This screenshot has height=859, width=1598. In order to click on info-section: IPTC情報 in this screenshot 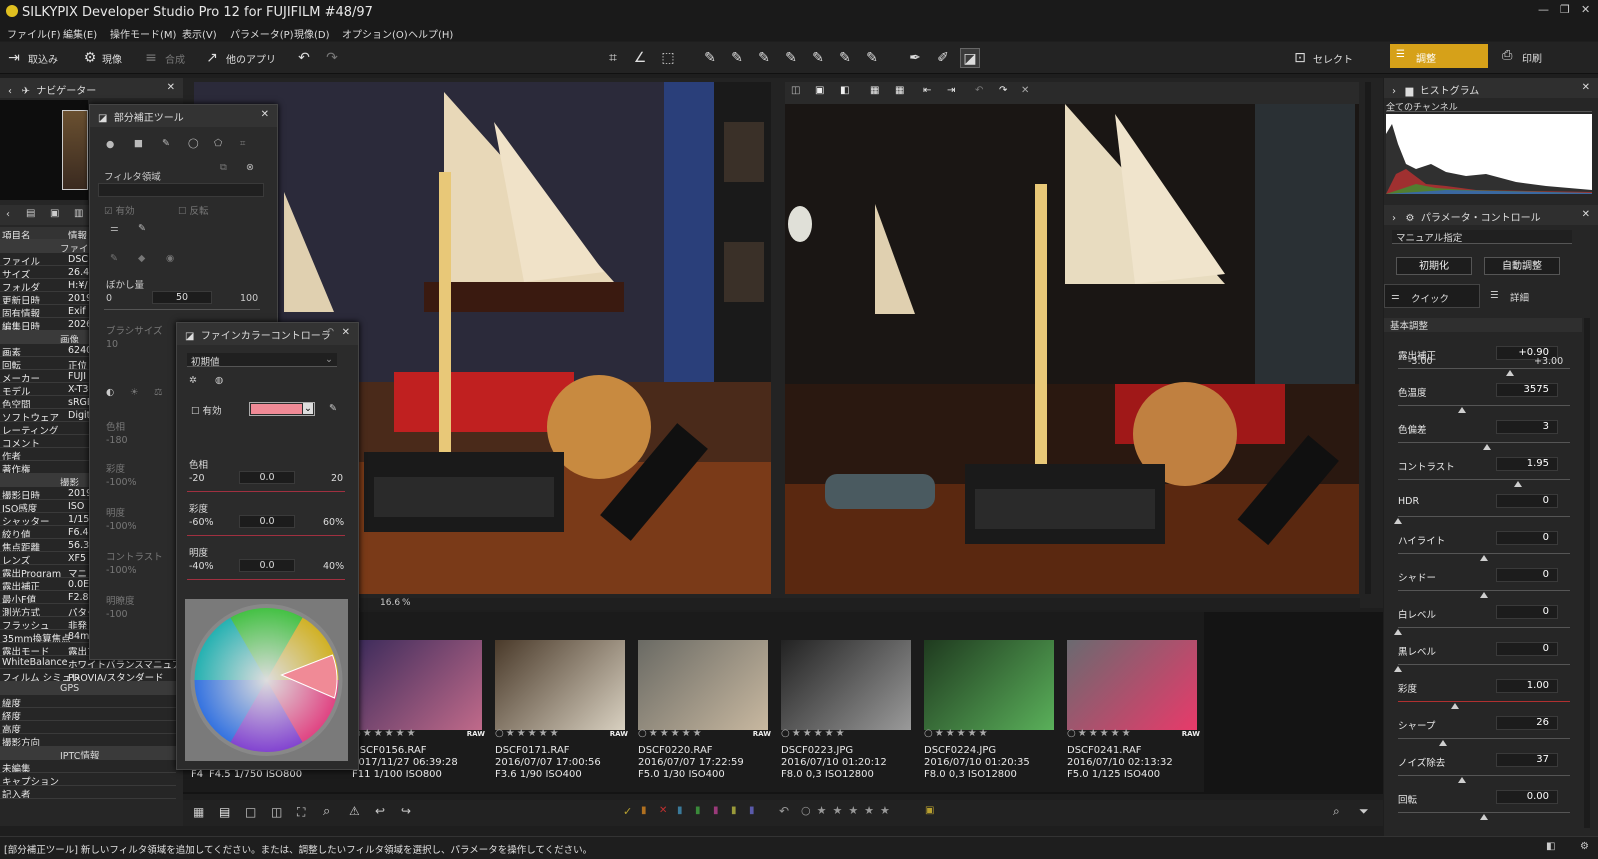, I will do `click(88, 753)`.